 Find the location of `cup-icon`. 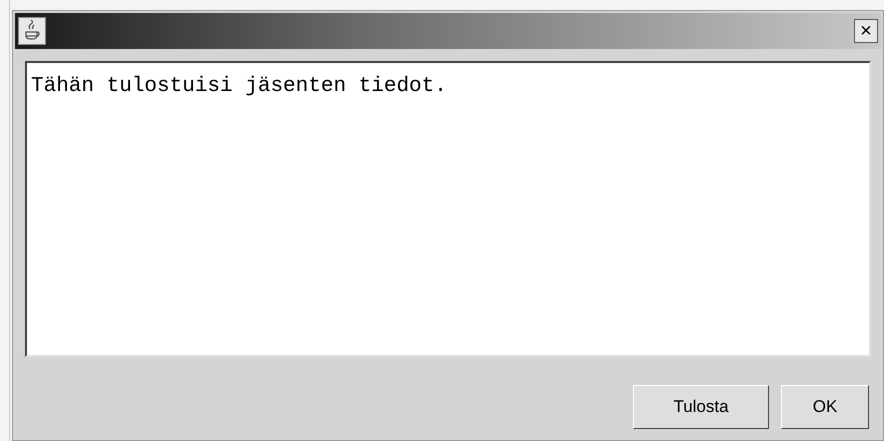

cup-icon is located at coordinates (32, 31).